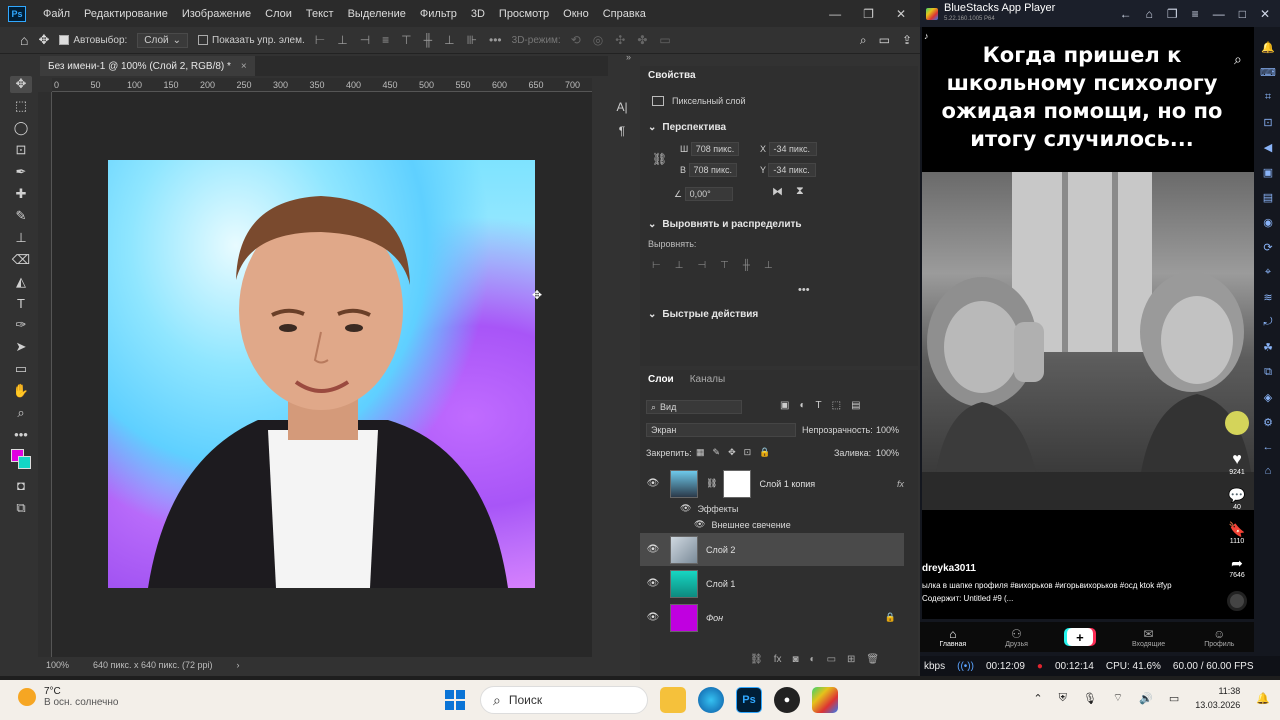 Image resolution: width=1280 pixels, height=720 pixels. What do you see at coordinates (21, 413) in the screenshot?
I see `zoom-tool-icon: ⌕` at bounding box center [21, 413].